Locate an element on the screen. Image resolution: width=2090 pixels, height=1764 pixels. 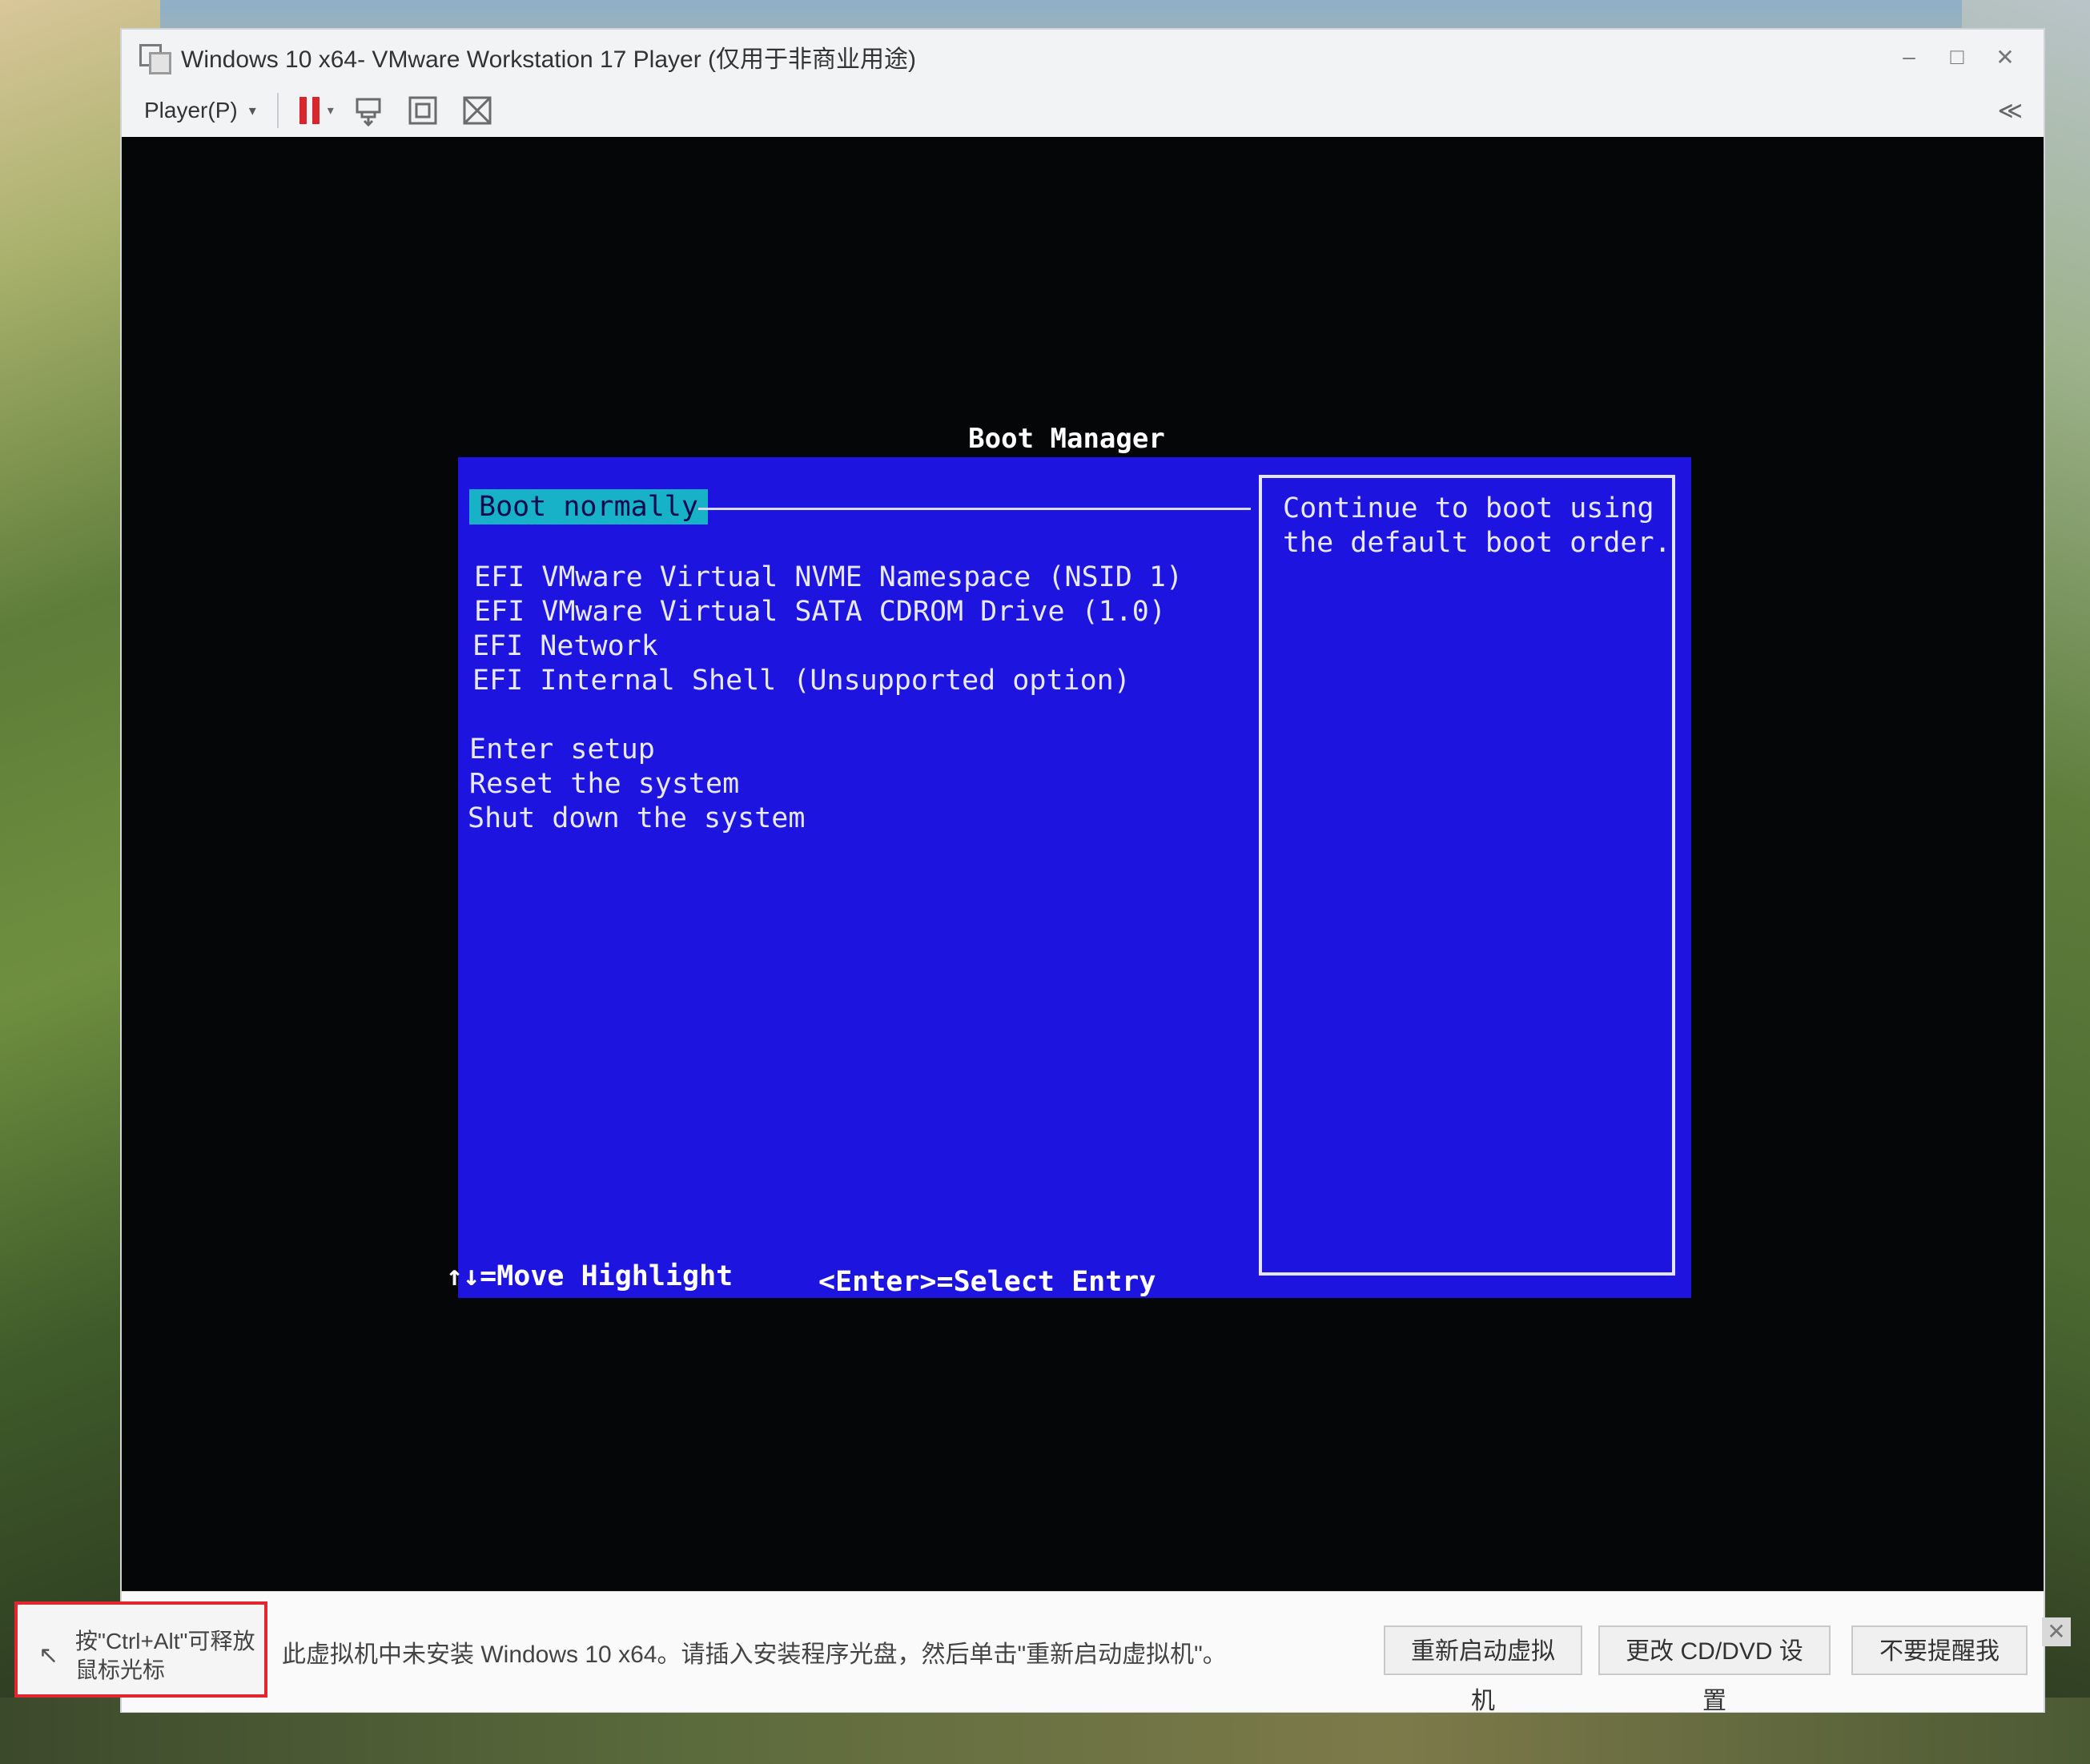
boot-option-selected: Boot normally is located at coordinates (588, 507).